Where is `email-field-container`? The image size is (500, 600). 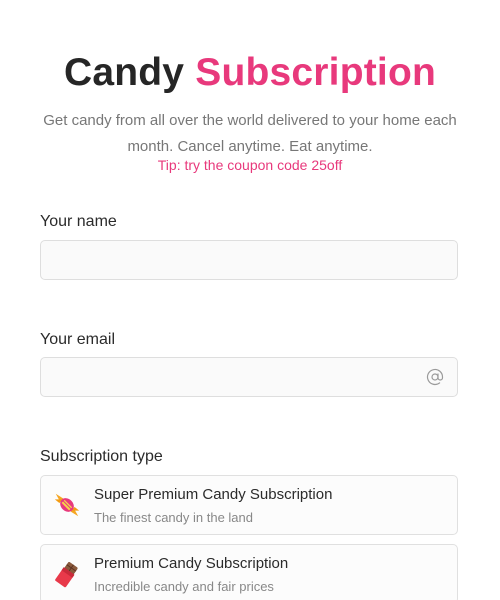
email-field-container is located at coordinates (249, 377).